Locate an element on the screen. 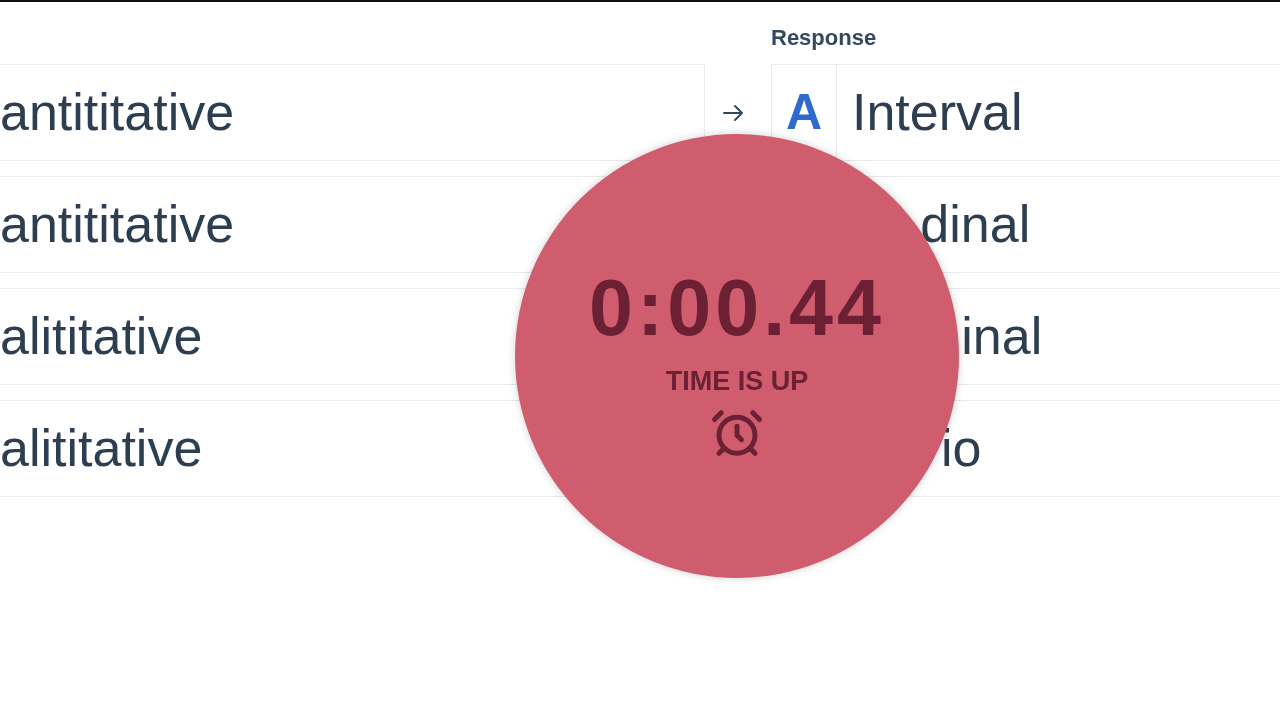 Image resolution: width=1280 pixels, height=720 pixels. timer-readout: 0:00.44 is located at coordinates (737, 307).